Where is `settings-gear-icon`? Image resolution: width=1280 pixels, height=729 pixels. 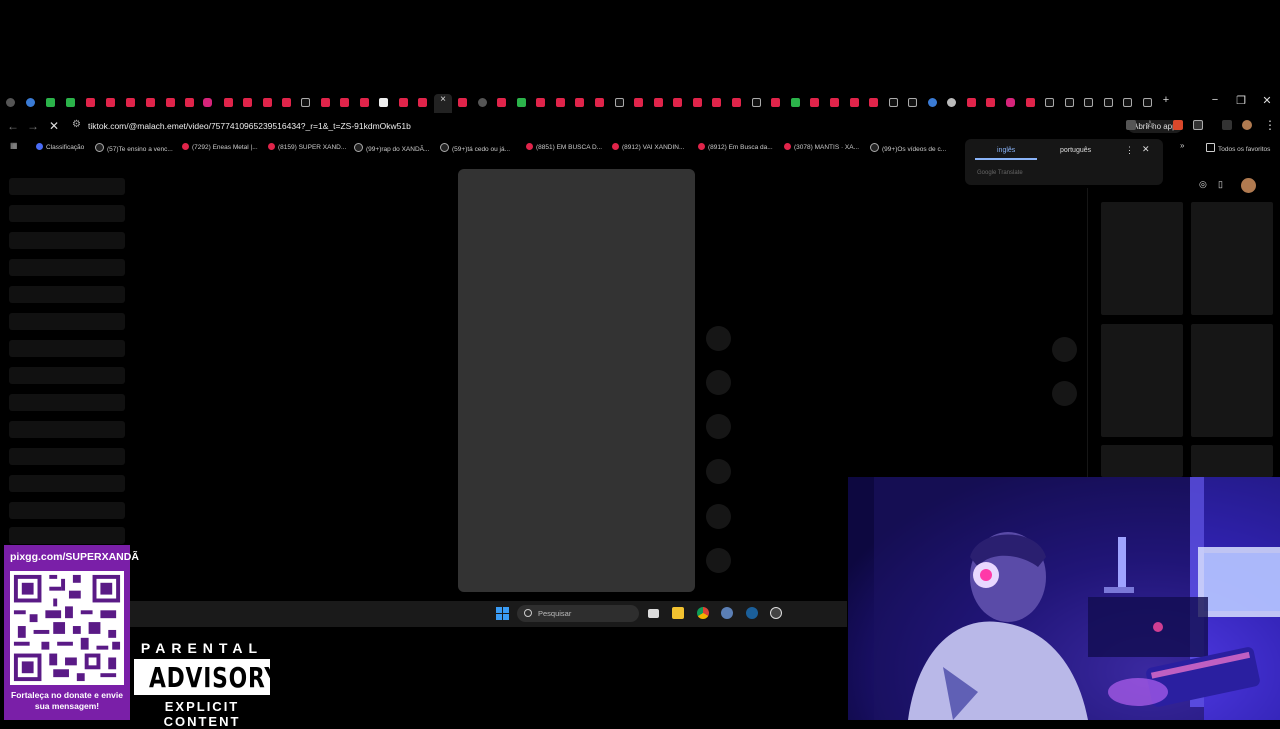 settings-gear-icon is located at coordinates (727, 613).